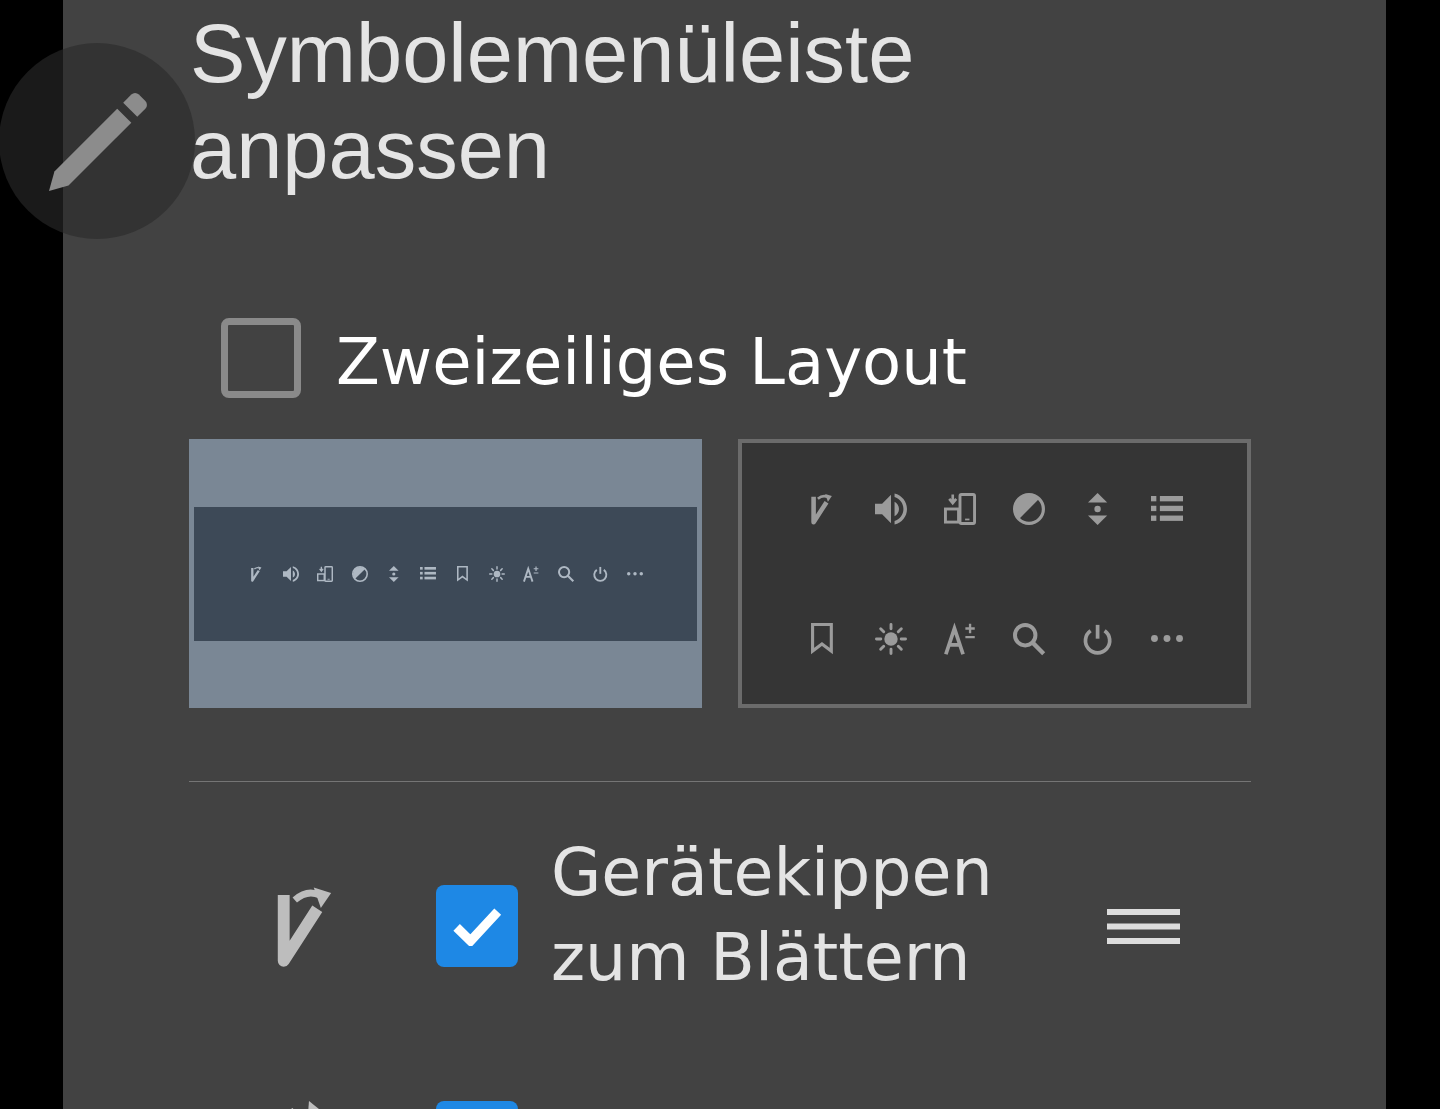 This screenshot has height=1109, width=1440. What do you see at coordinates (772, 915) in the screenshot?
I see `item-label: Gerätekippen zum Blättern` at bounding box center [772, 915].